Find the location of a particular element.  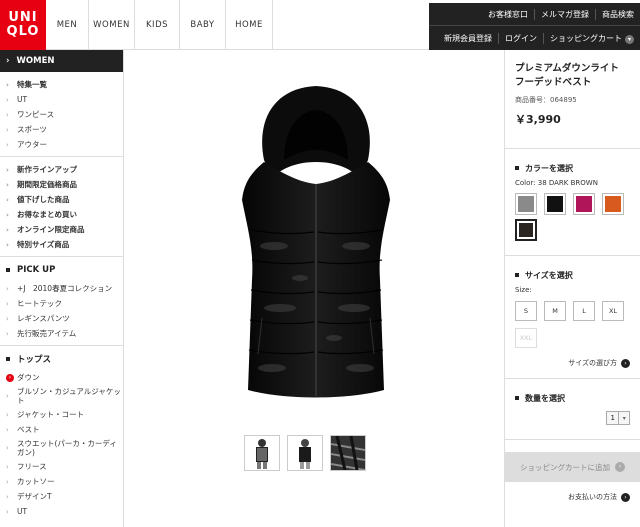

product-info: プレミアムダウンライト フーデッドベスト 商品番号：064895 ￥3,990 is located at coordinates (572, 99).